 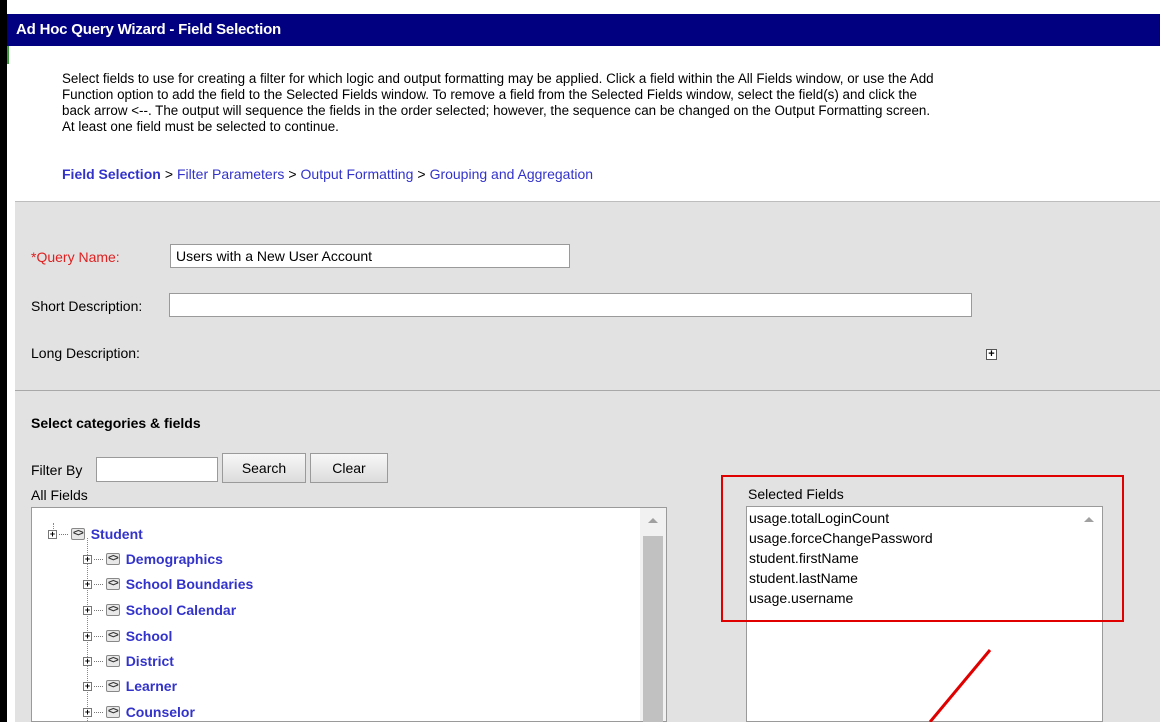 I want to click on breadcrumb-grouping-aggregation: Grouping and Aggregation, so click(x=511, y=174).